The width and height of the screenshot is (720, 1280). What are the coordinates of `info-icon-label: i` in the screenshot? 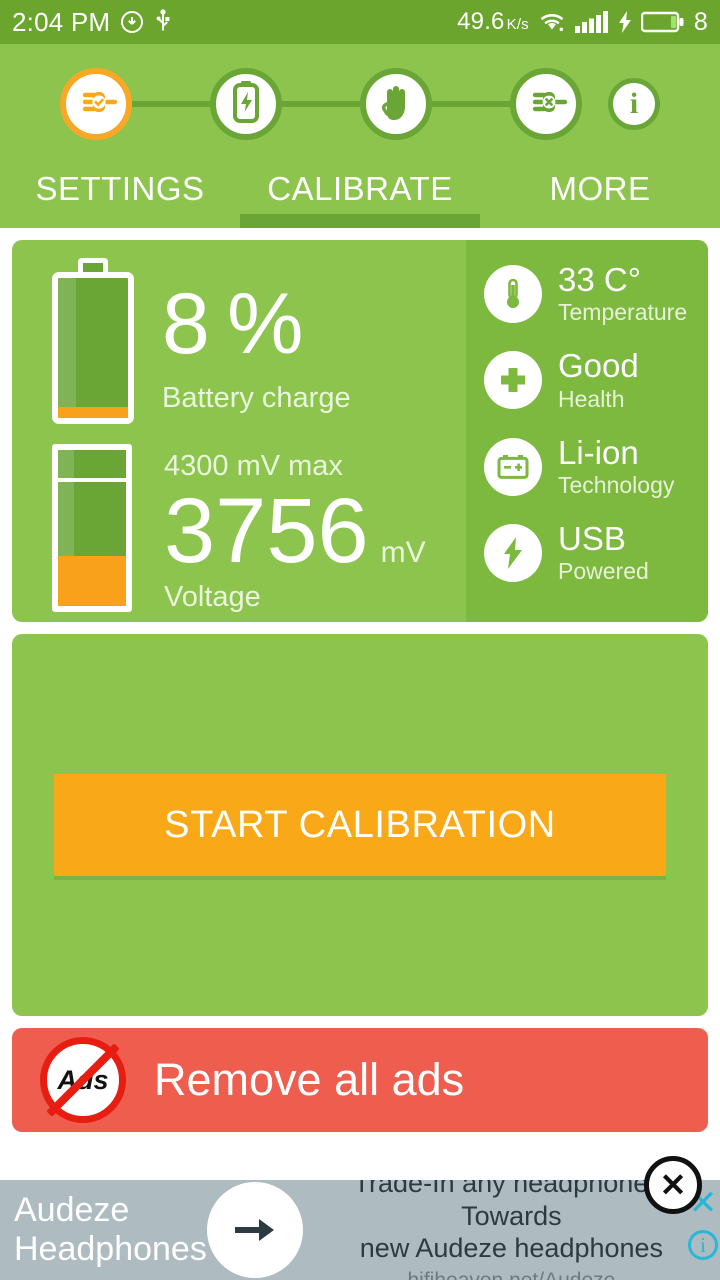 It's located at (634, 103).